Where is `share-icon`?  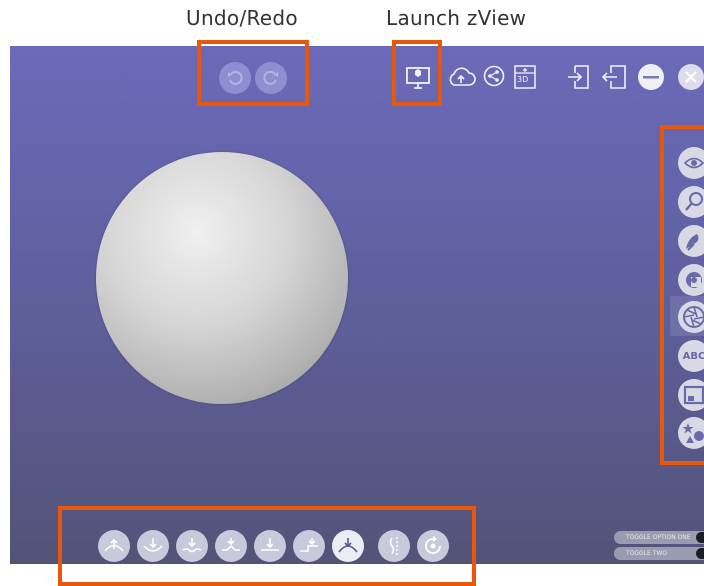
share-icon is located at coordinates (494, 76).